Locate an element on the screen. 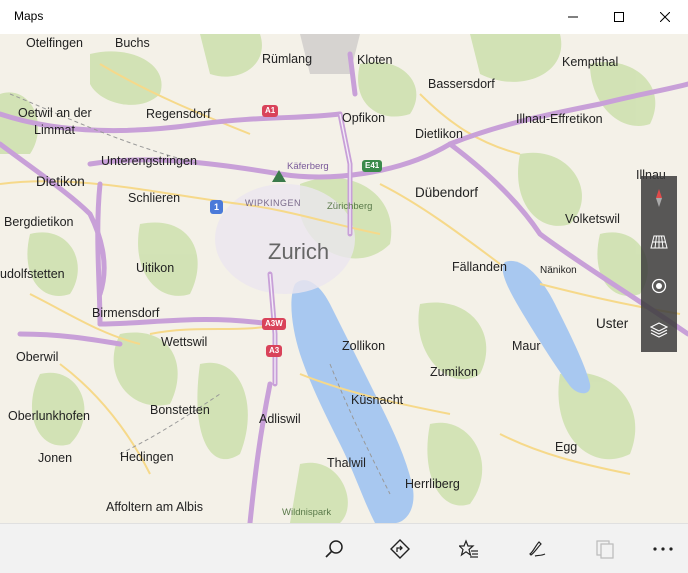 The height and width of the screenshot is (573, 688). maximize-icon is located at coordinates (619, 17).